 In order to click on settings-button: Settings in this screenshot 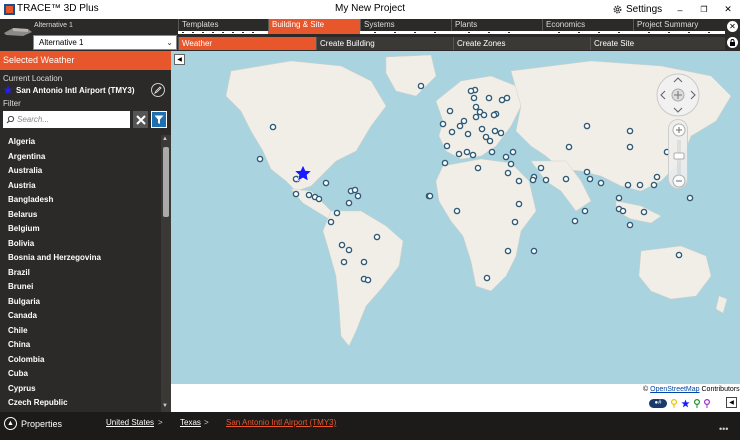, I will do `click(637, 9)`.